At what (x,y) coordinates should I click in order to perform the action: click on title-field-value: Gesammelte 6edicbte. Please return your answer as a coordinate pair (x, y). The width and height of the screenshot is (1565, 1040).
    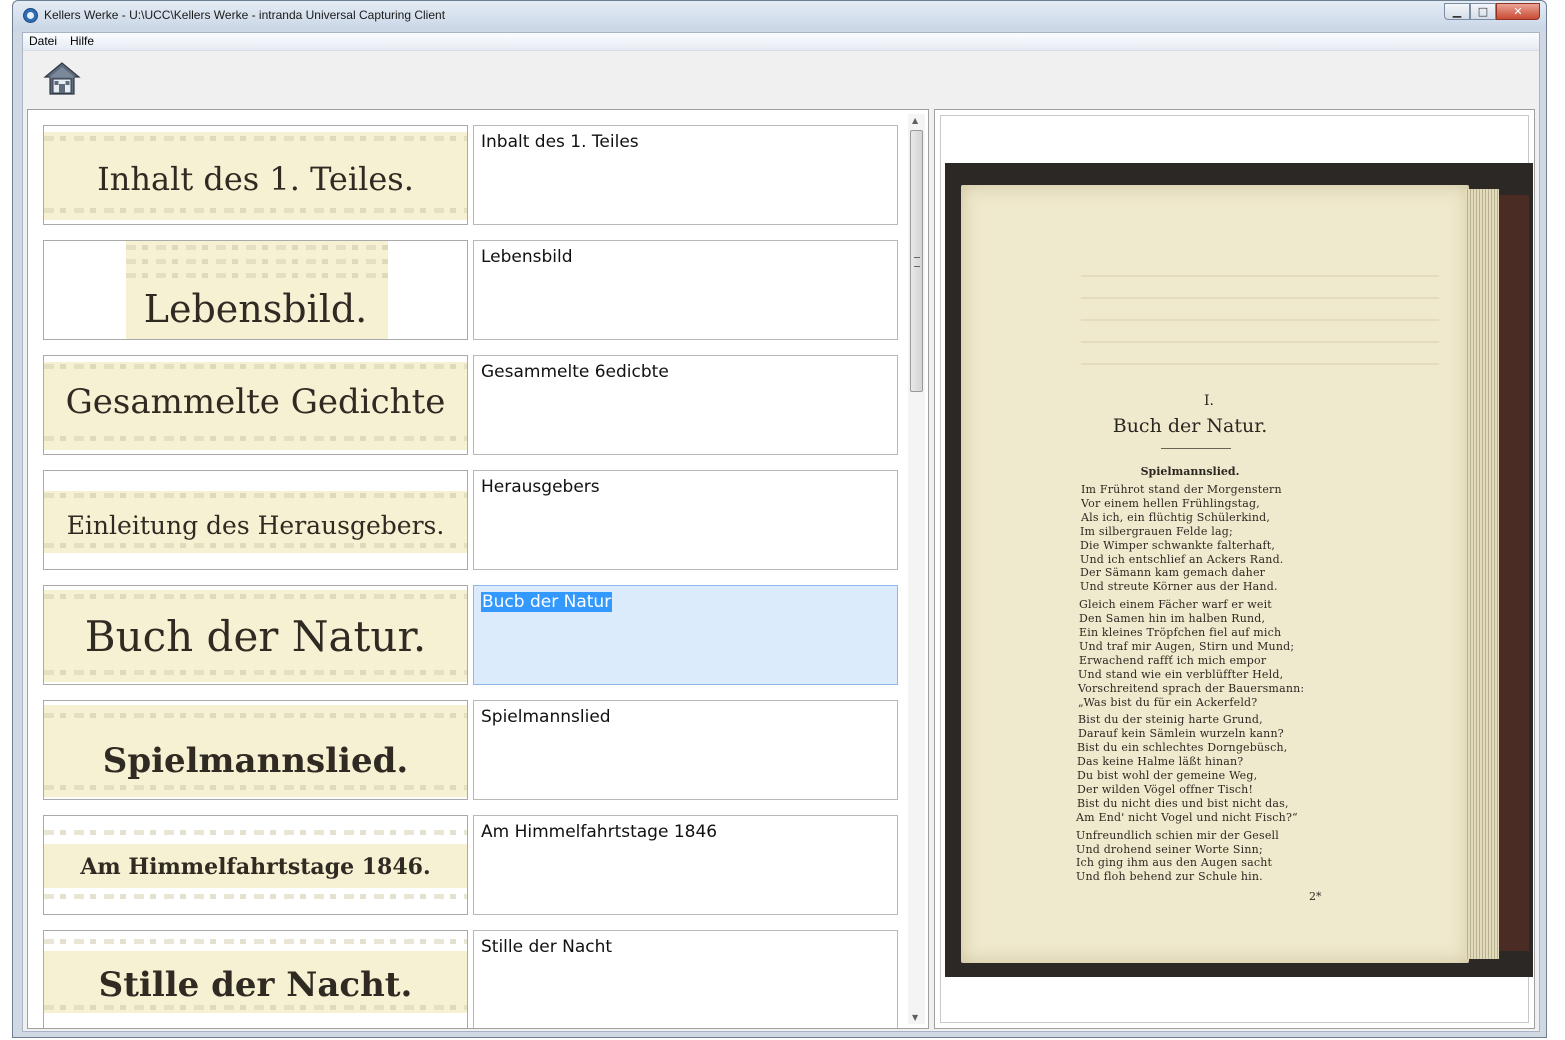
    Looking at the image, I should click on (575, 372).